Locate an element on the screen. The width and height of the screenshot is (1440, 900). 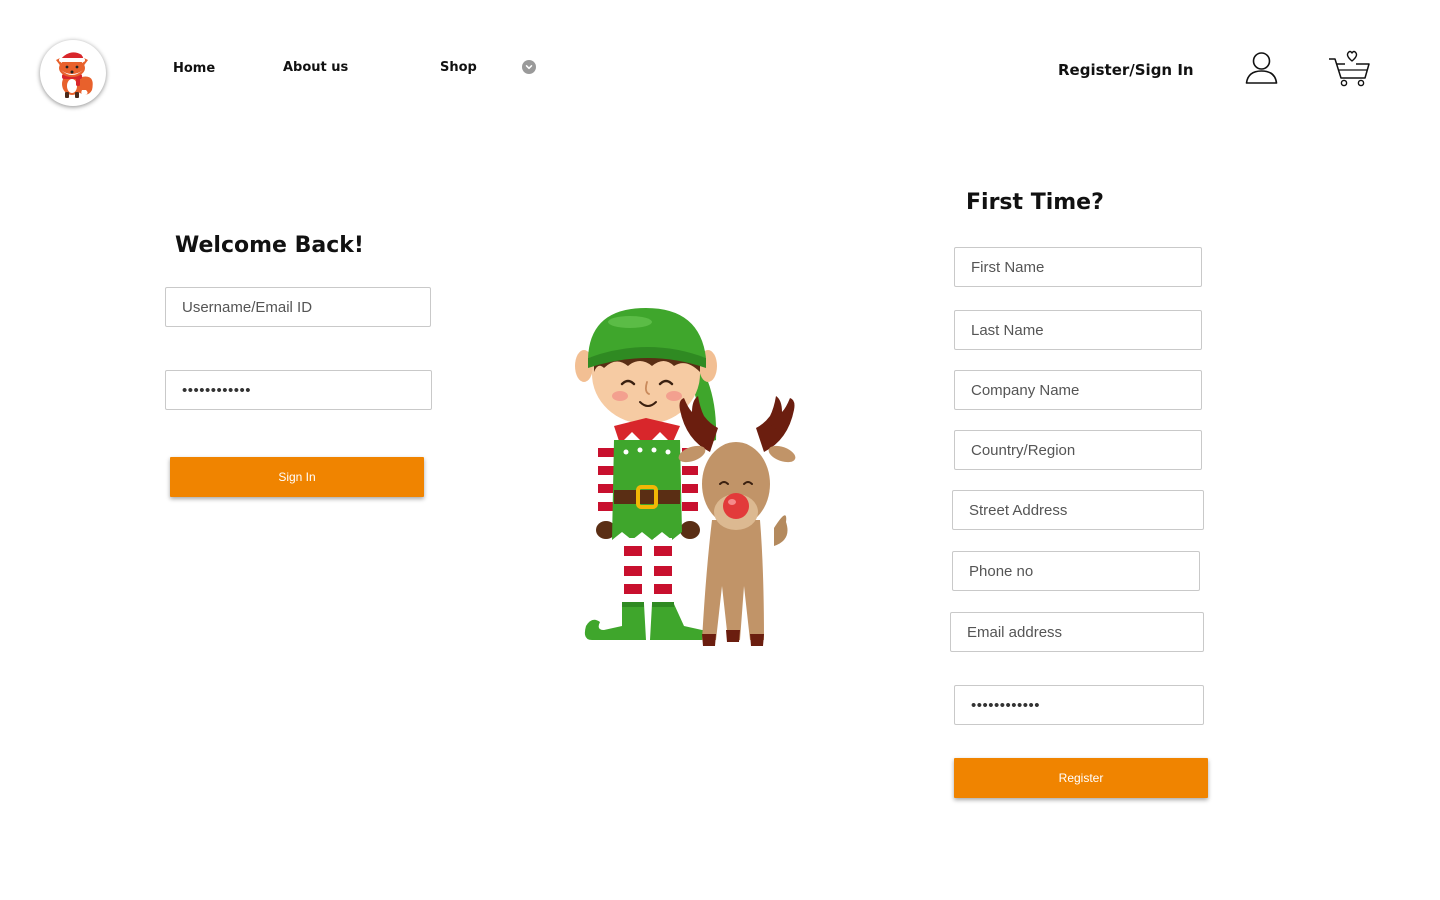
email-address-input is located at coordinates (1077, 632).